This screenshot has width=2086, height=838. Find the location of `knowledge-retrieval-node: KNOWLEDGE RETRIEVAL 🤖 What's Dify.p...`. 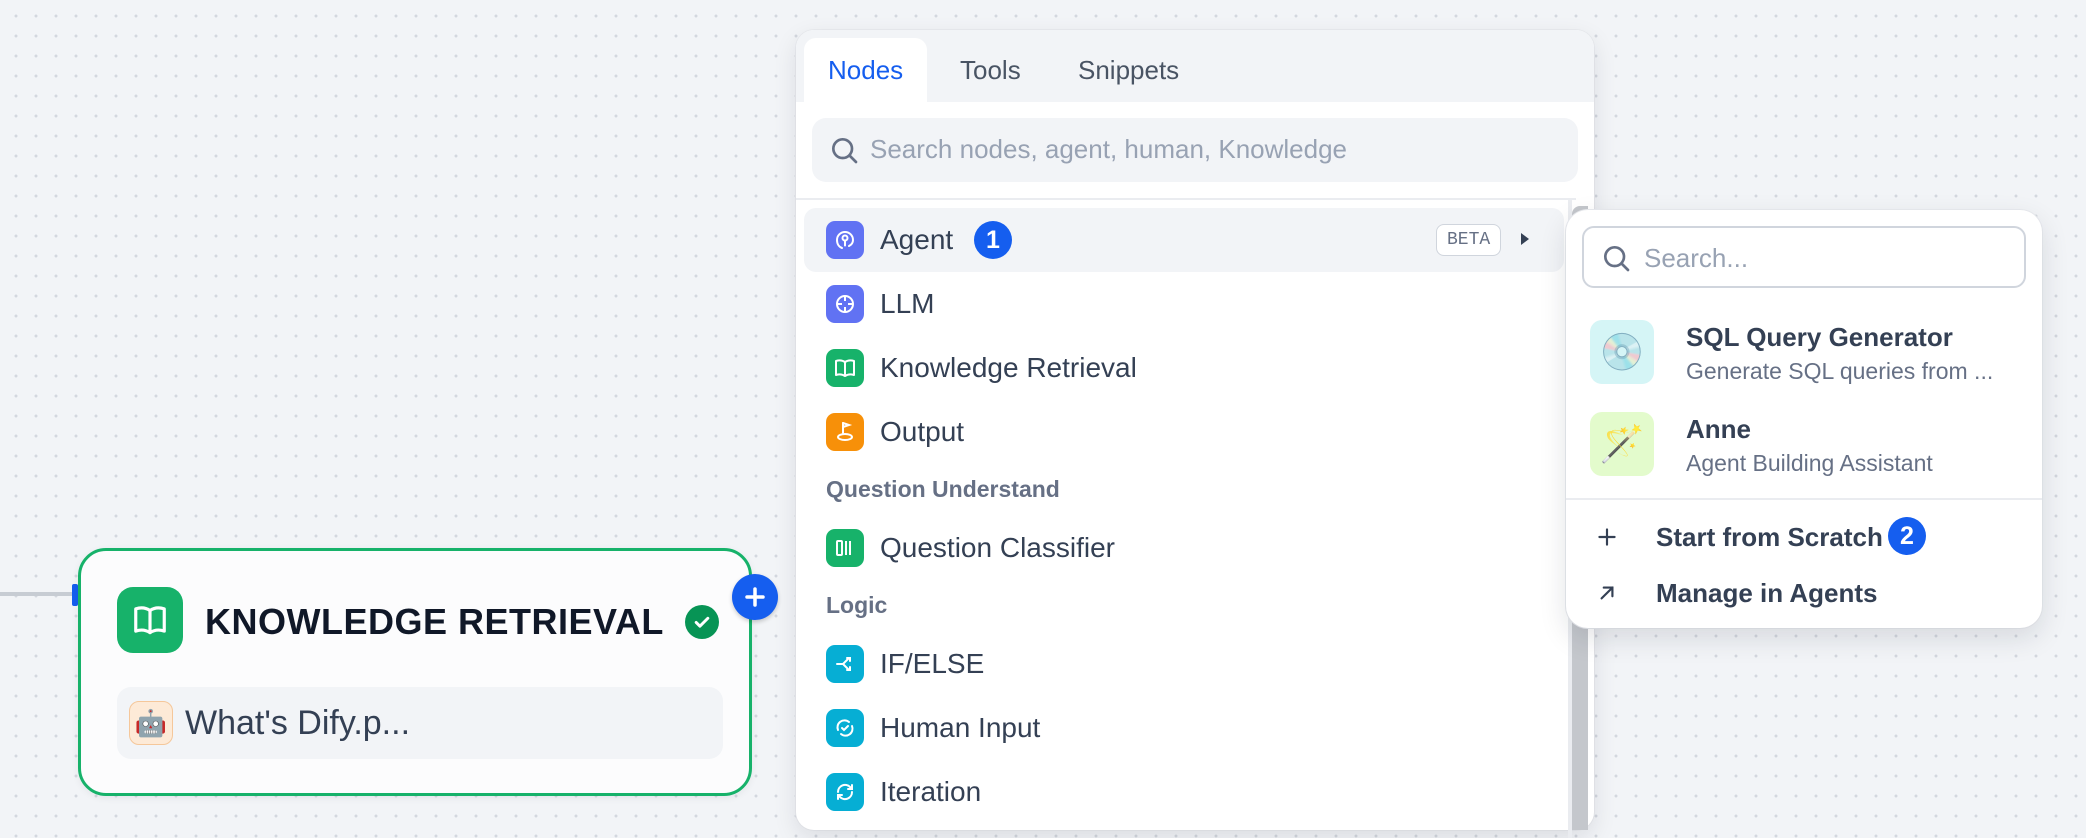

knowledge-retrieval-node: KNOWLEDGE RETRIEVAL 🤖 What's Dify.p... is located at coordinates (415, 672).